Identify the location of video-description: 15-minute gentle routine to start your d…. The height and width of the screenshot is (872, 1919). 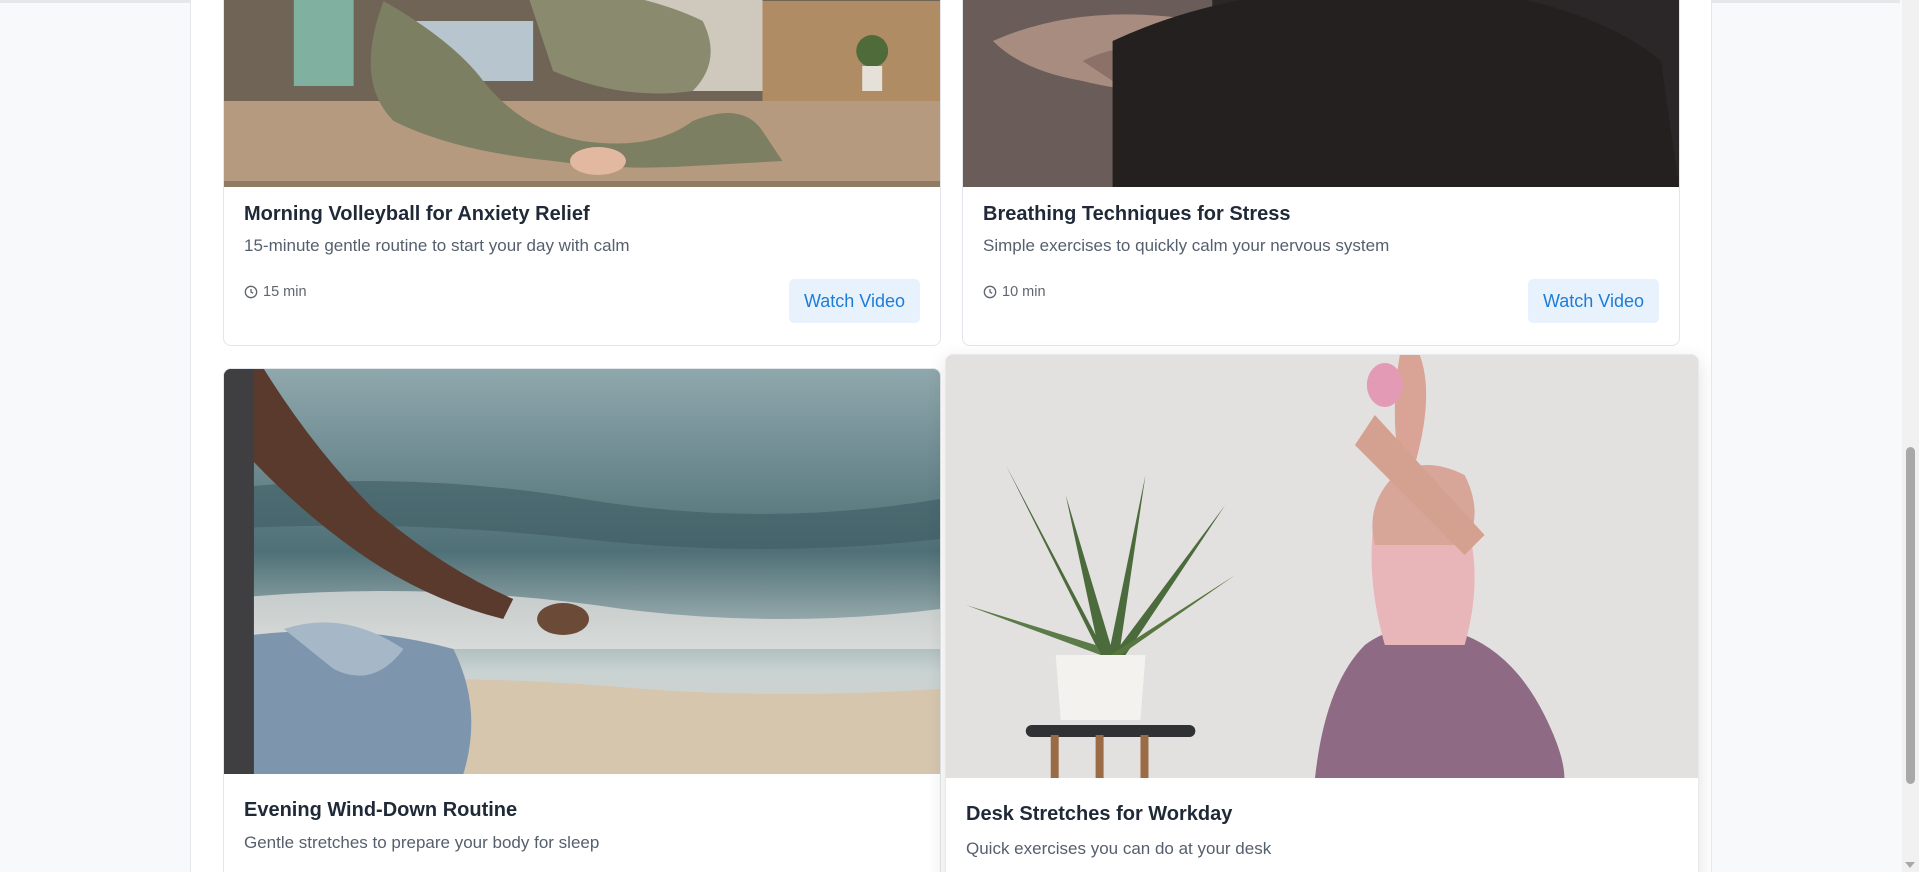
(437, 245).